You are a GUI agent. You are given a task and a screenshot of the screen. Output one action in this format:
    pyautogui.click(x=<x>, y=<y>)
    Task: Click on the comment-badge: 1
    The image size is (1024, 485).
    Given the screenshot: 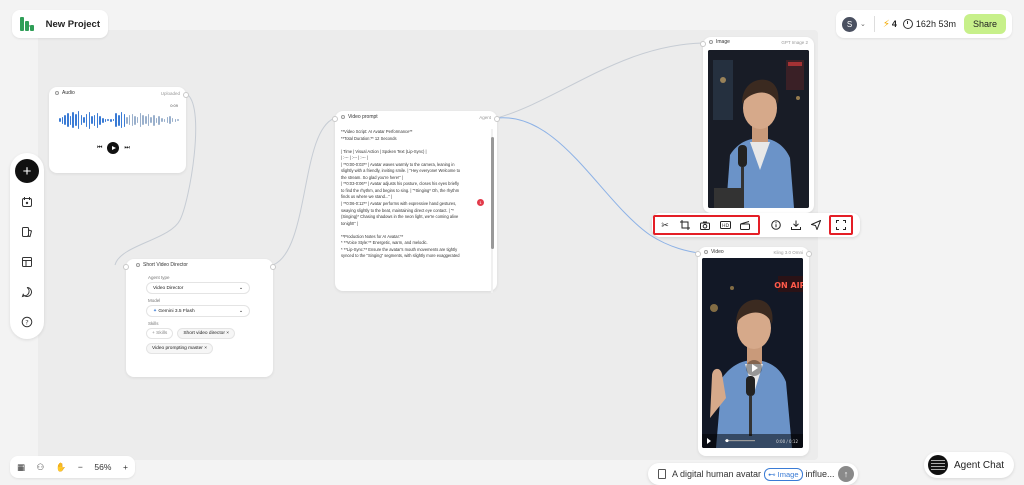 What is the action you would take?
    pyautogui.click(x=480, y=202)
    